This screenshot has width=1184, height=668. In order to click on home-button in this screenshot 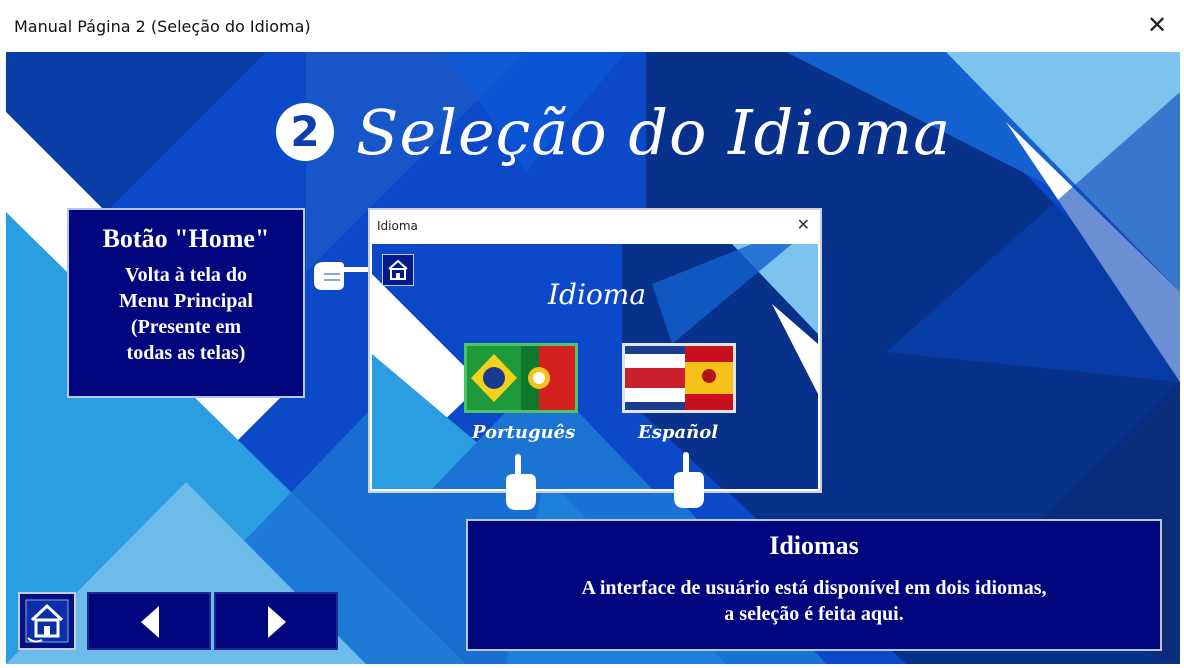, I will do `click(47, 621)`.